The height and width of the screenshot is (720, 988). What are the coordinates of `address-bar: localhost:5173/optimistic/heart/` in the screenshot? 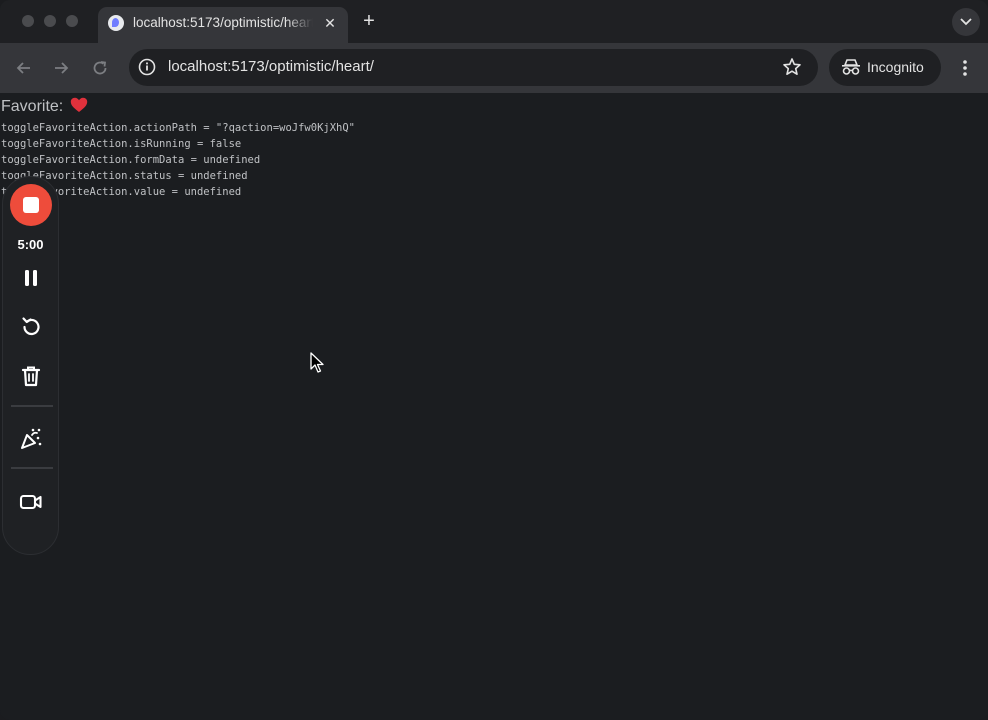 It's located at (473, 67).